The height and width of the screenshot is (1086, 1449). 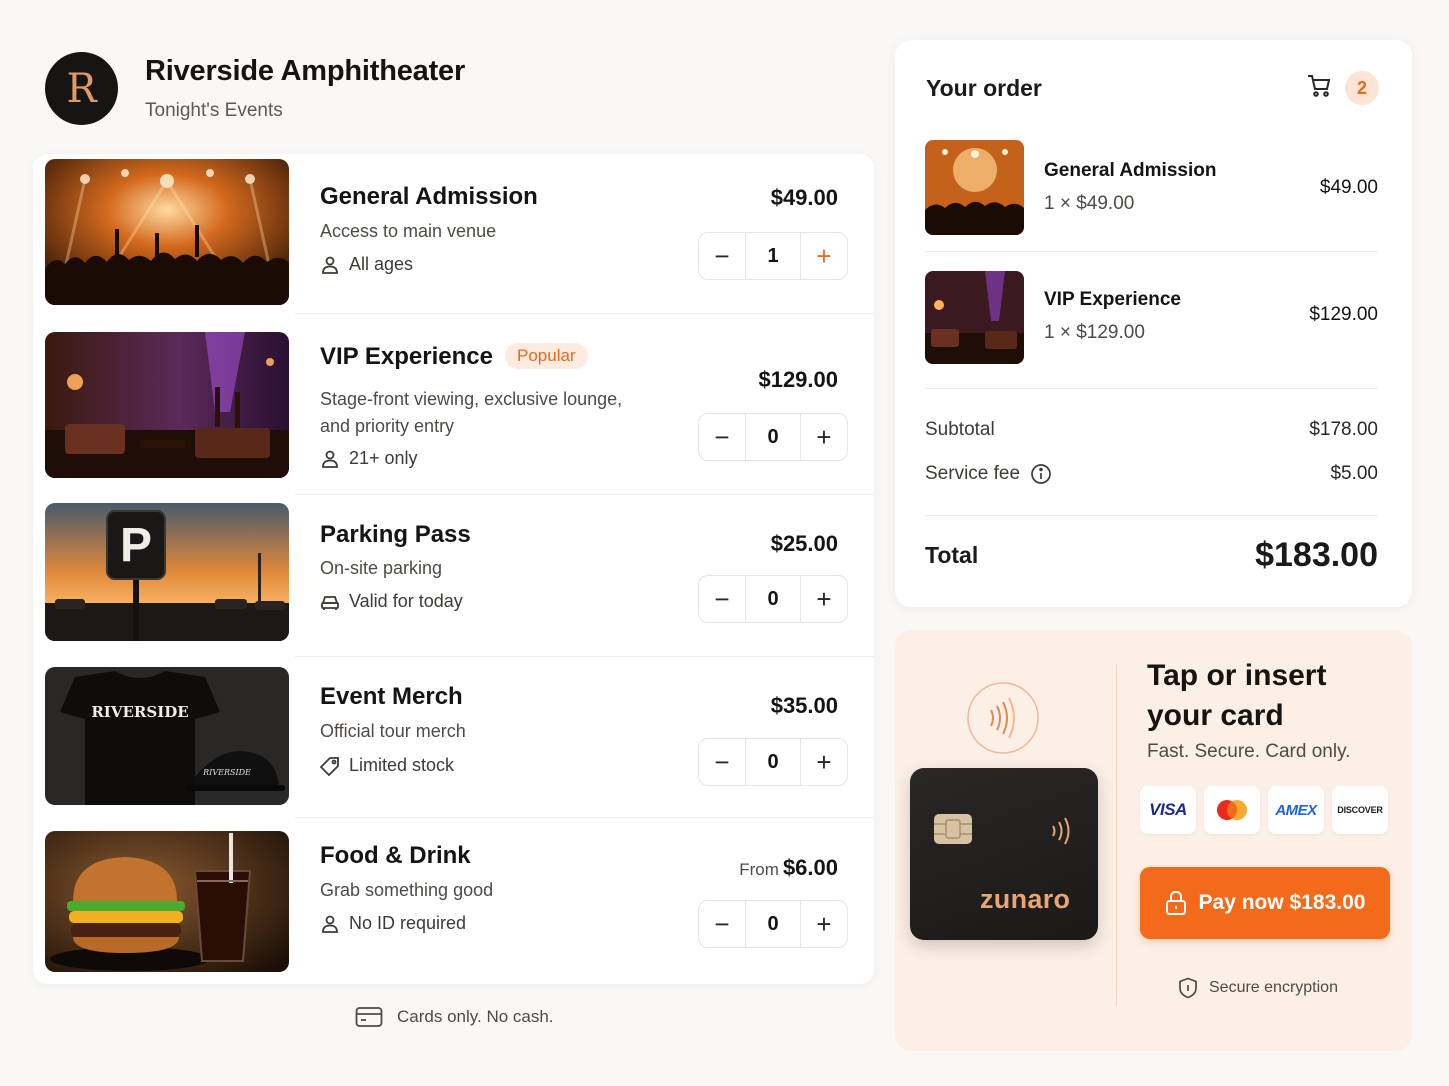 What do you see at coordinates (1354, 473) in the screenshot?
I see `service-fee-value: $5.00` at bounding box center [1354, 473].